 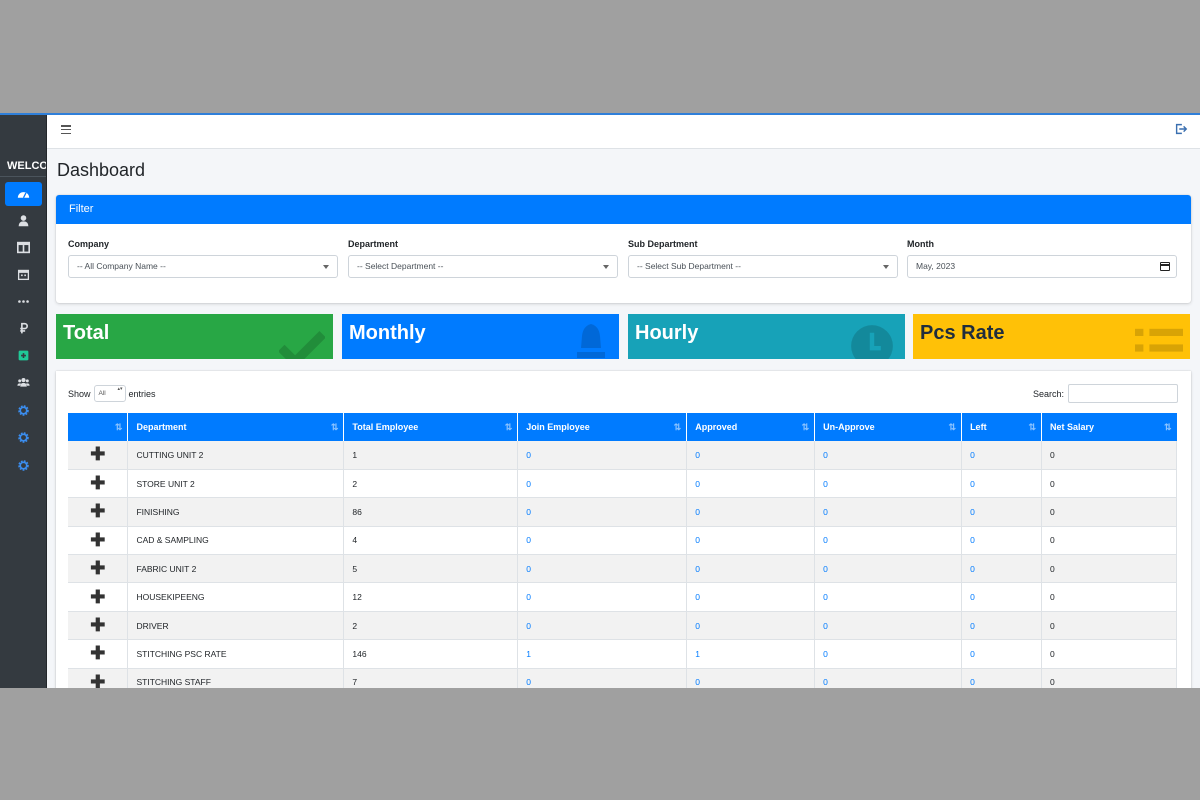 What do you see at coordinates (302, 344) in the screenshot?
I see `check-icon` at bounding box center [302, 344].